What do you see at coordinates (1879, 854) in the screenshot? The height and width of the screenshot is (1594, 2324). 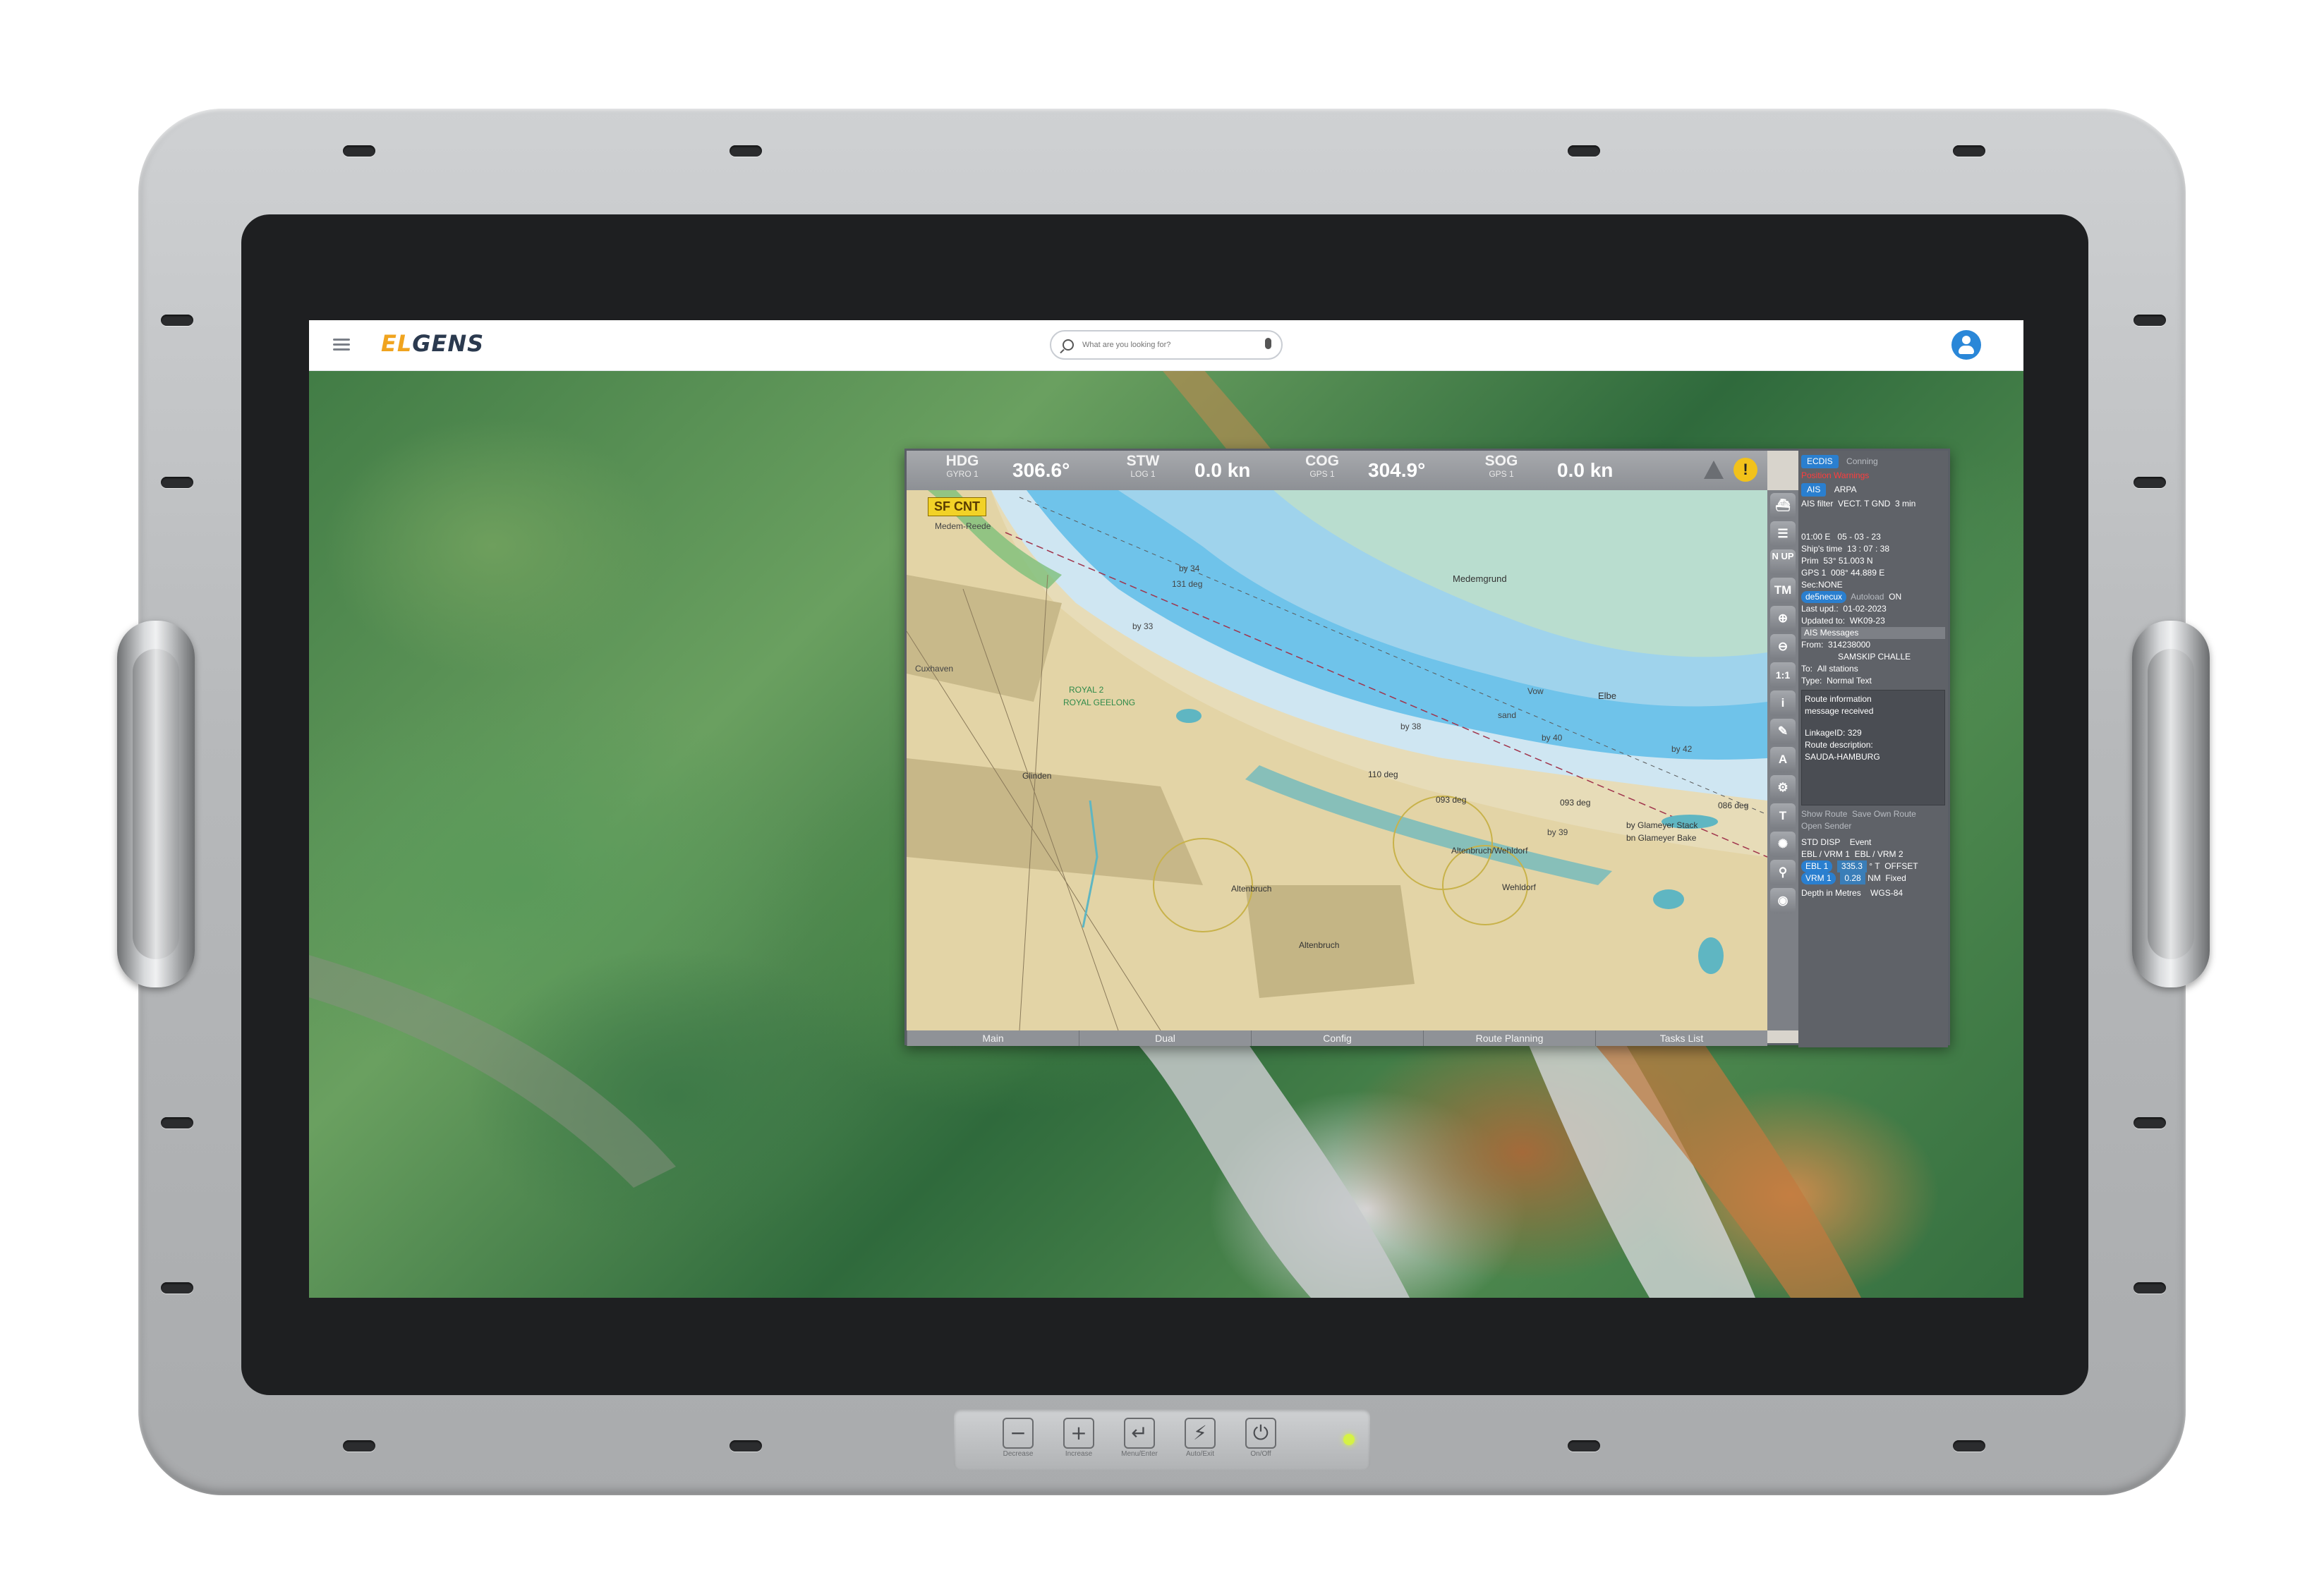 I see `ebl-vrm2-tab: EBL / VRM 2` at bounding box center [1879, 854].